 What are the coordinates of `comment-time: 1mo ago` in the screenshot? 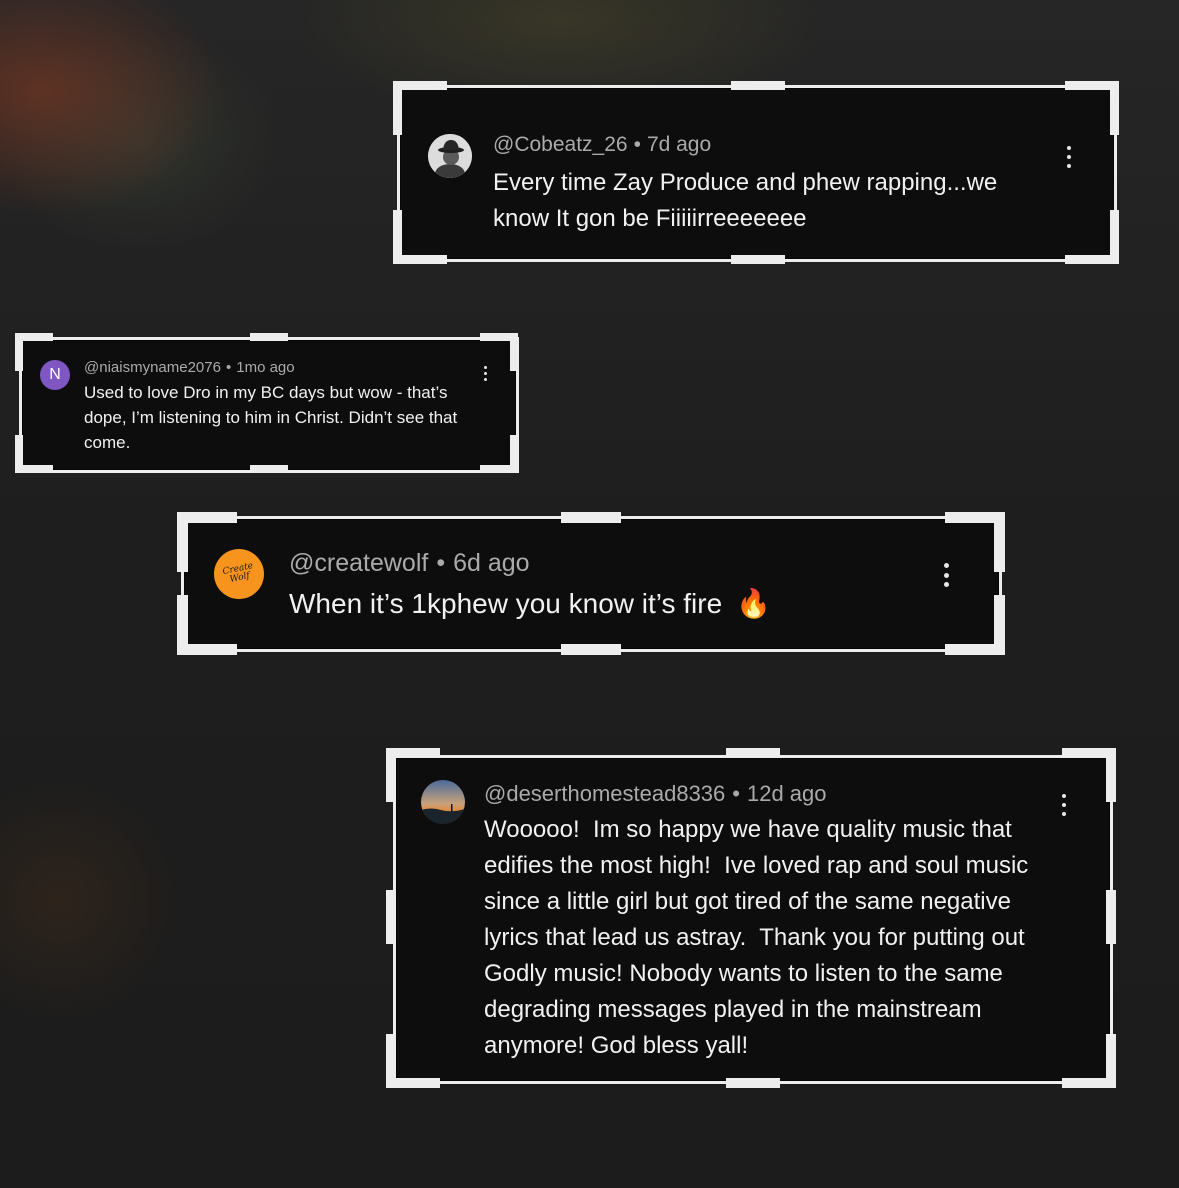 It's located at (265, 367).